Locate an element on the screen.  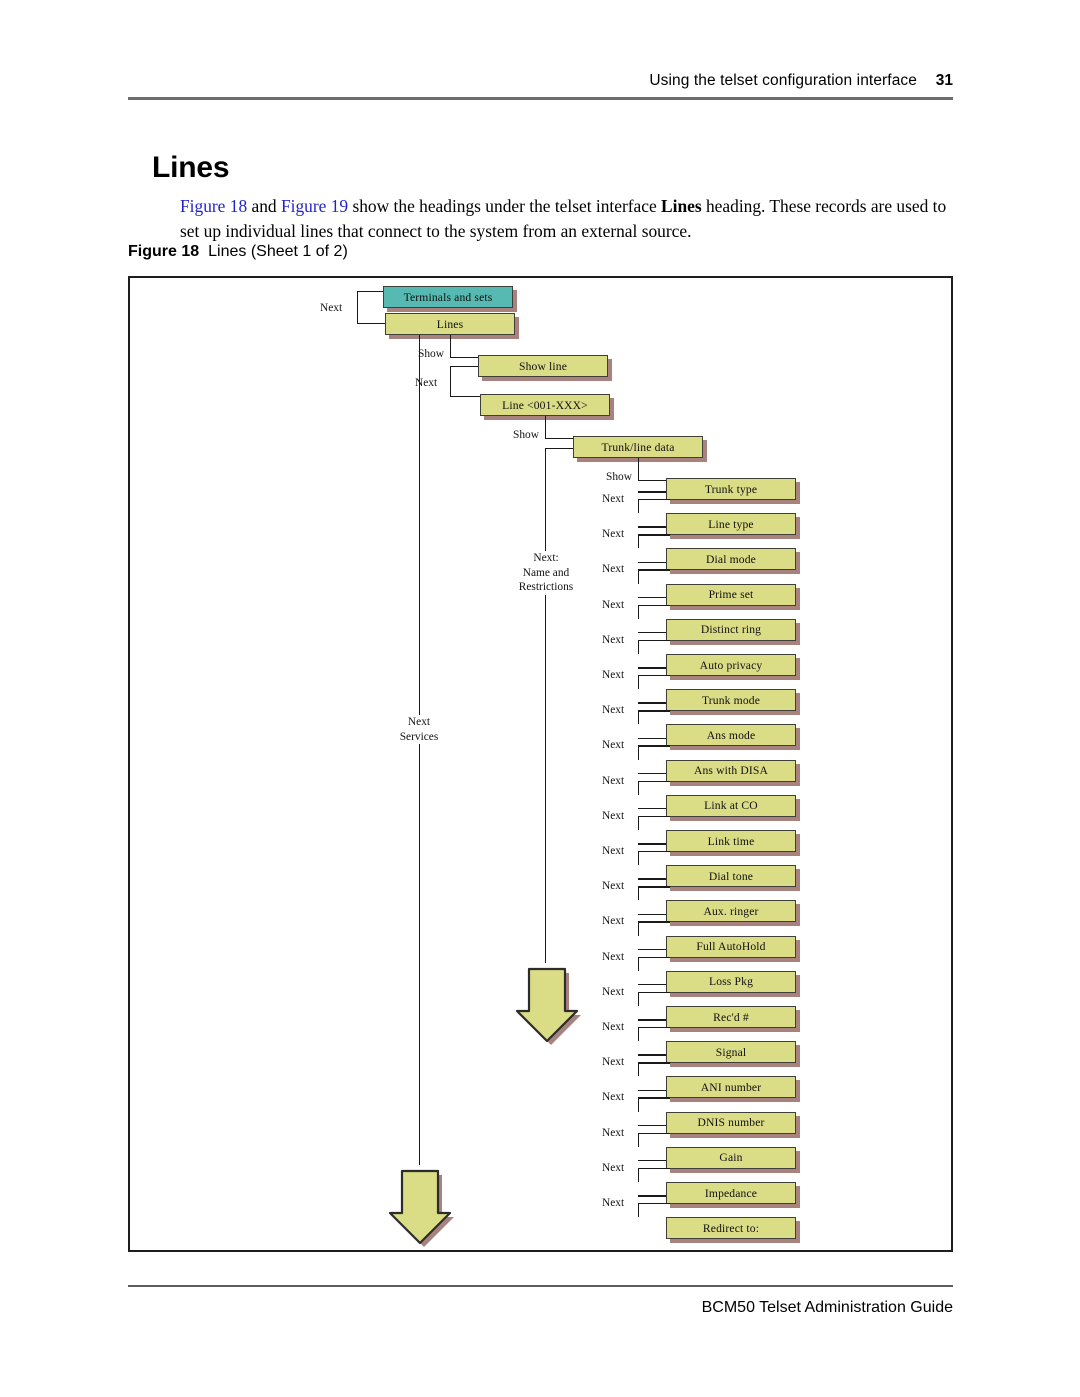
node-label: Gain is located at coordinates (731, 1158).